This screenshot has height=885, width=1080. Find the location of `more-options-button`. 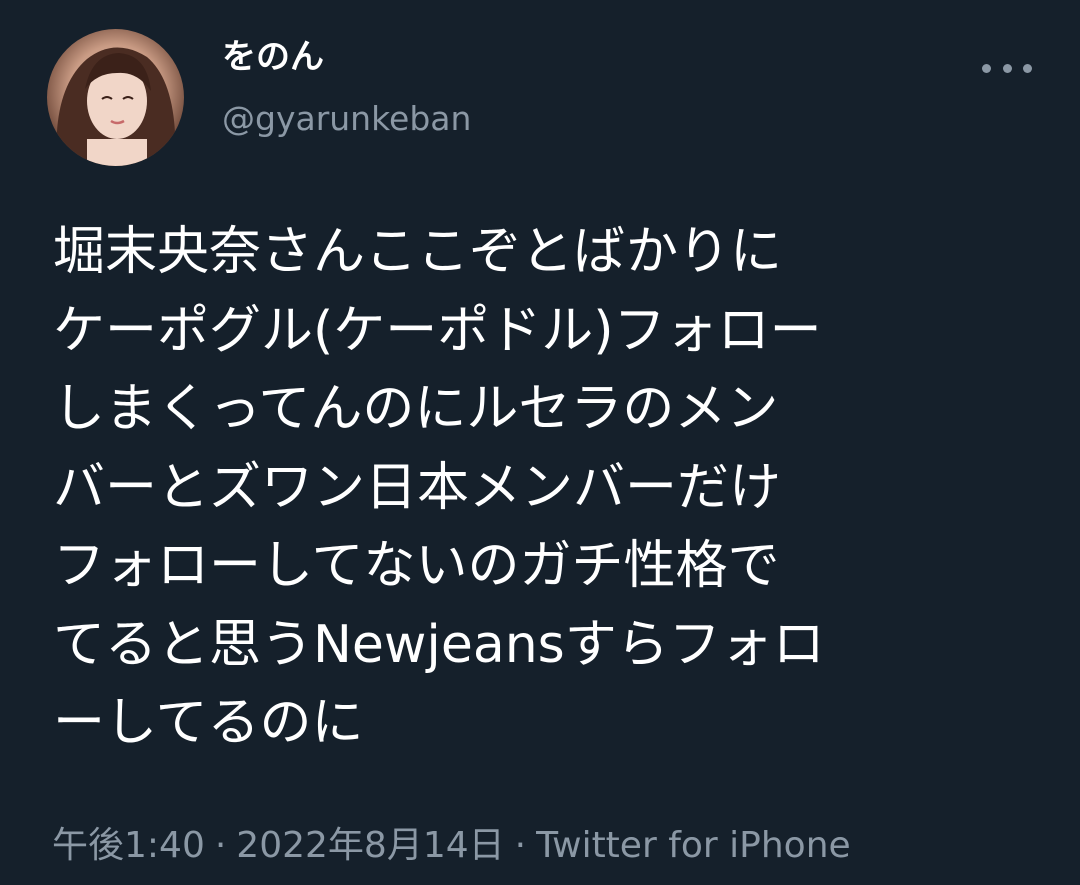

more-options-button is located at coordinates (1007, 68).